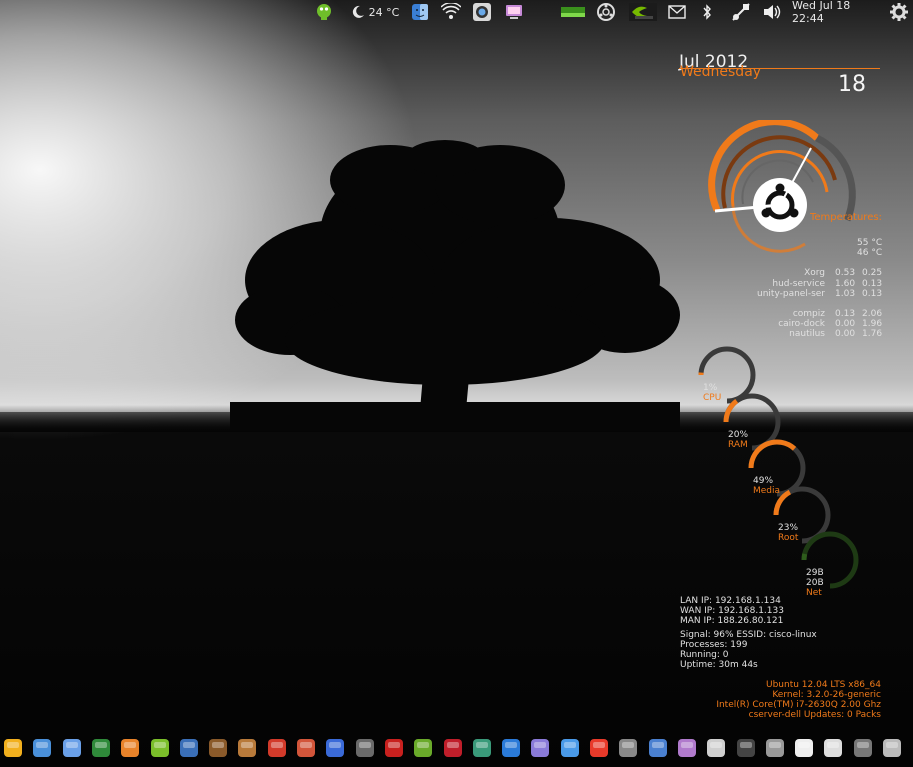 The image size is (913, 767). What do you see at coordinates (814, 593) in the screenshot?
I see `gauge-label: Net` at bounding box center [814, 593].